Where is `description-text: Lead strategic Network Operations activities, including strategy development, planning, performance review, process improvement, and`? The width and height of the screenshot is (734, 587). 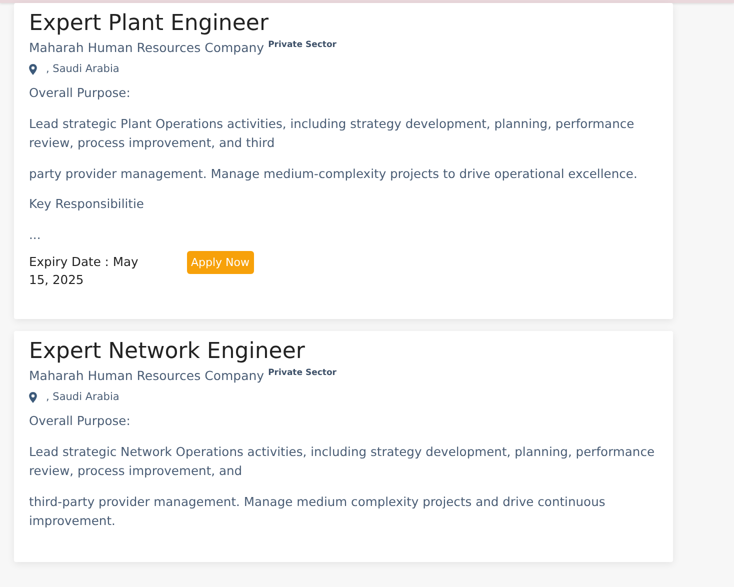
description-text: Lead strategic Network Operations activities, including strategy development, planning, performance review, process improvement, and is located at coordinates (342, 462).